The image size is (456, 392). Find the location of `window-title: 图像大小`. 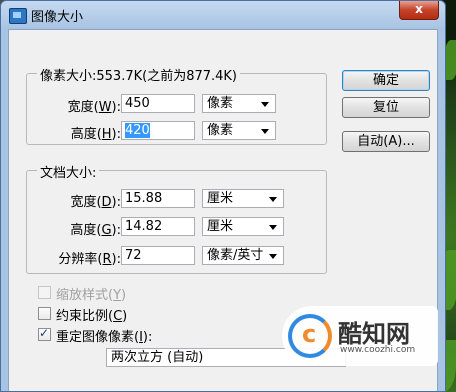

window-title: 图像大小 is located at coordinates (57, 17).